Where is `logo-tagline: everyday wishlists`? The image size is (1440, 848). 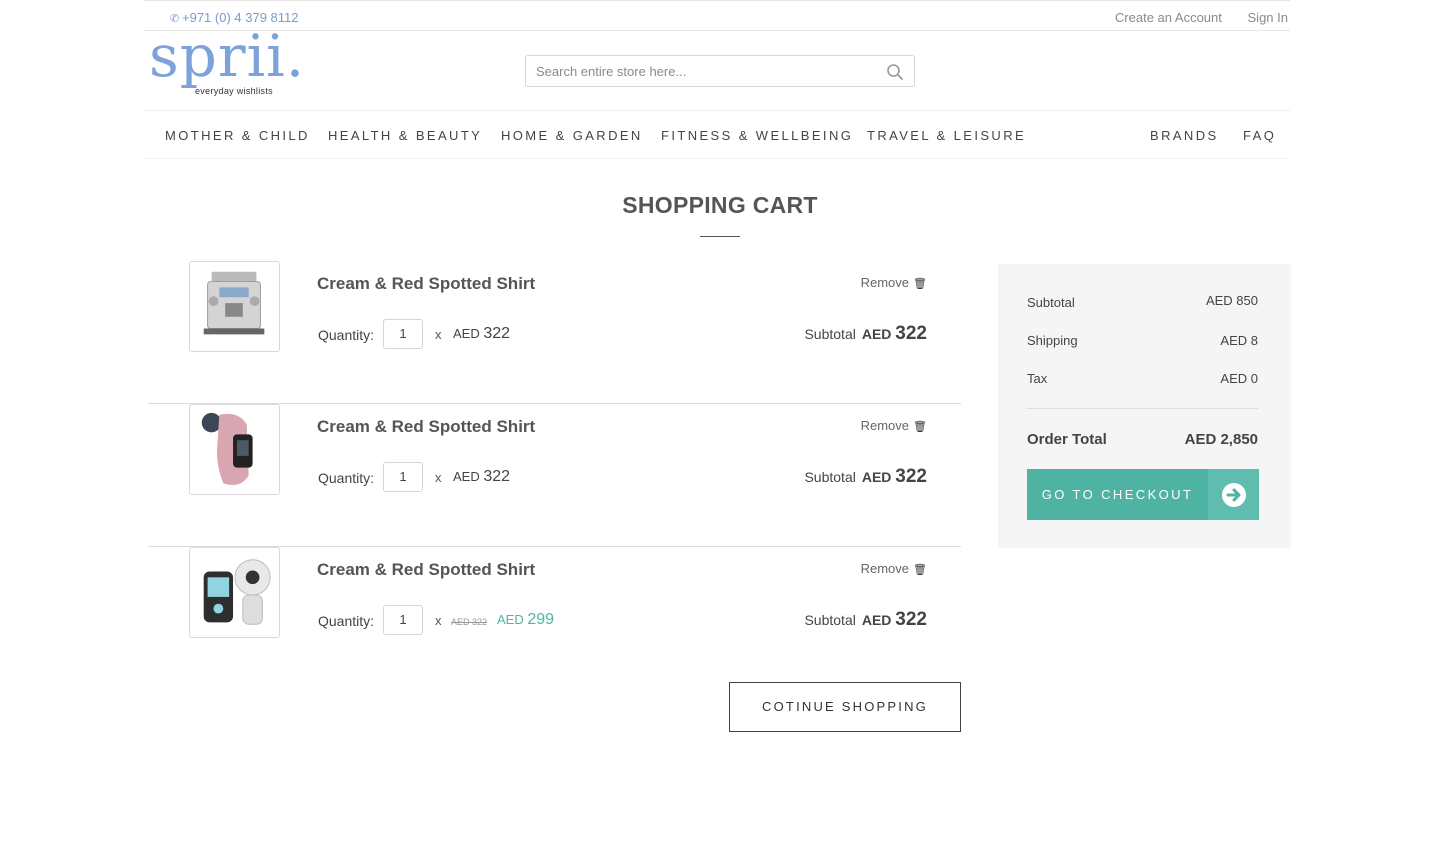
logo-tagline: everyday wishlists is located at coordinates (234, 91).